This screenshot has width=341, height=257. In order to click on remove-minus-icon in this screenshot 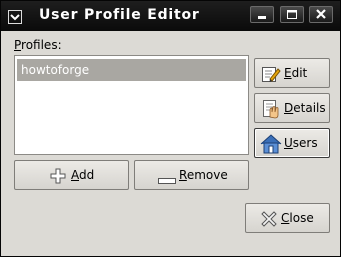, I will do `click(167, 180)`.